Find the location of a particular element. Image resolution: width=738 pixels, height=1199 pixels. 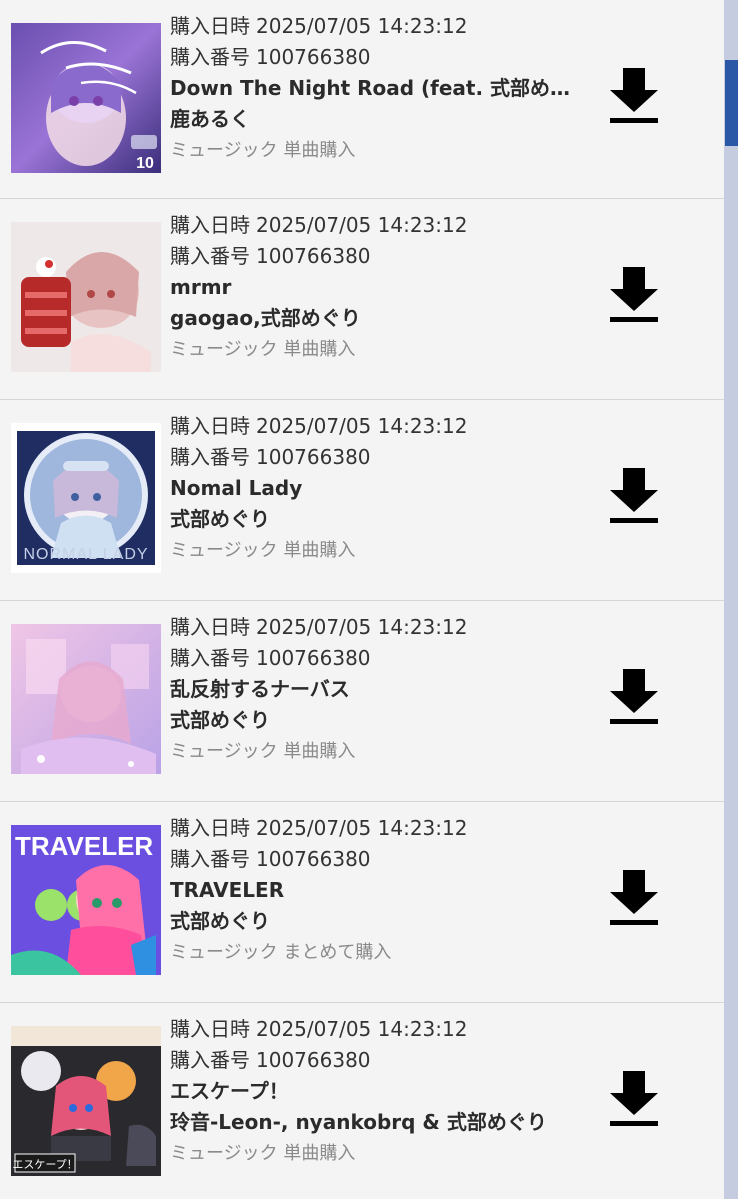

track-title: 乱反射するナーバス is located at coordinates (375, 689).